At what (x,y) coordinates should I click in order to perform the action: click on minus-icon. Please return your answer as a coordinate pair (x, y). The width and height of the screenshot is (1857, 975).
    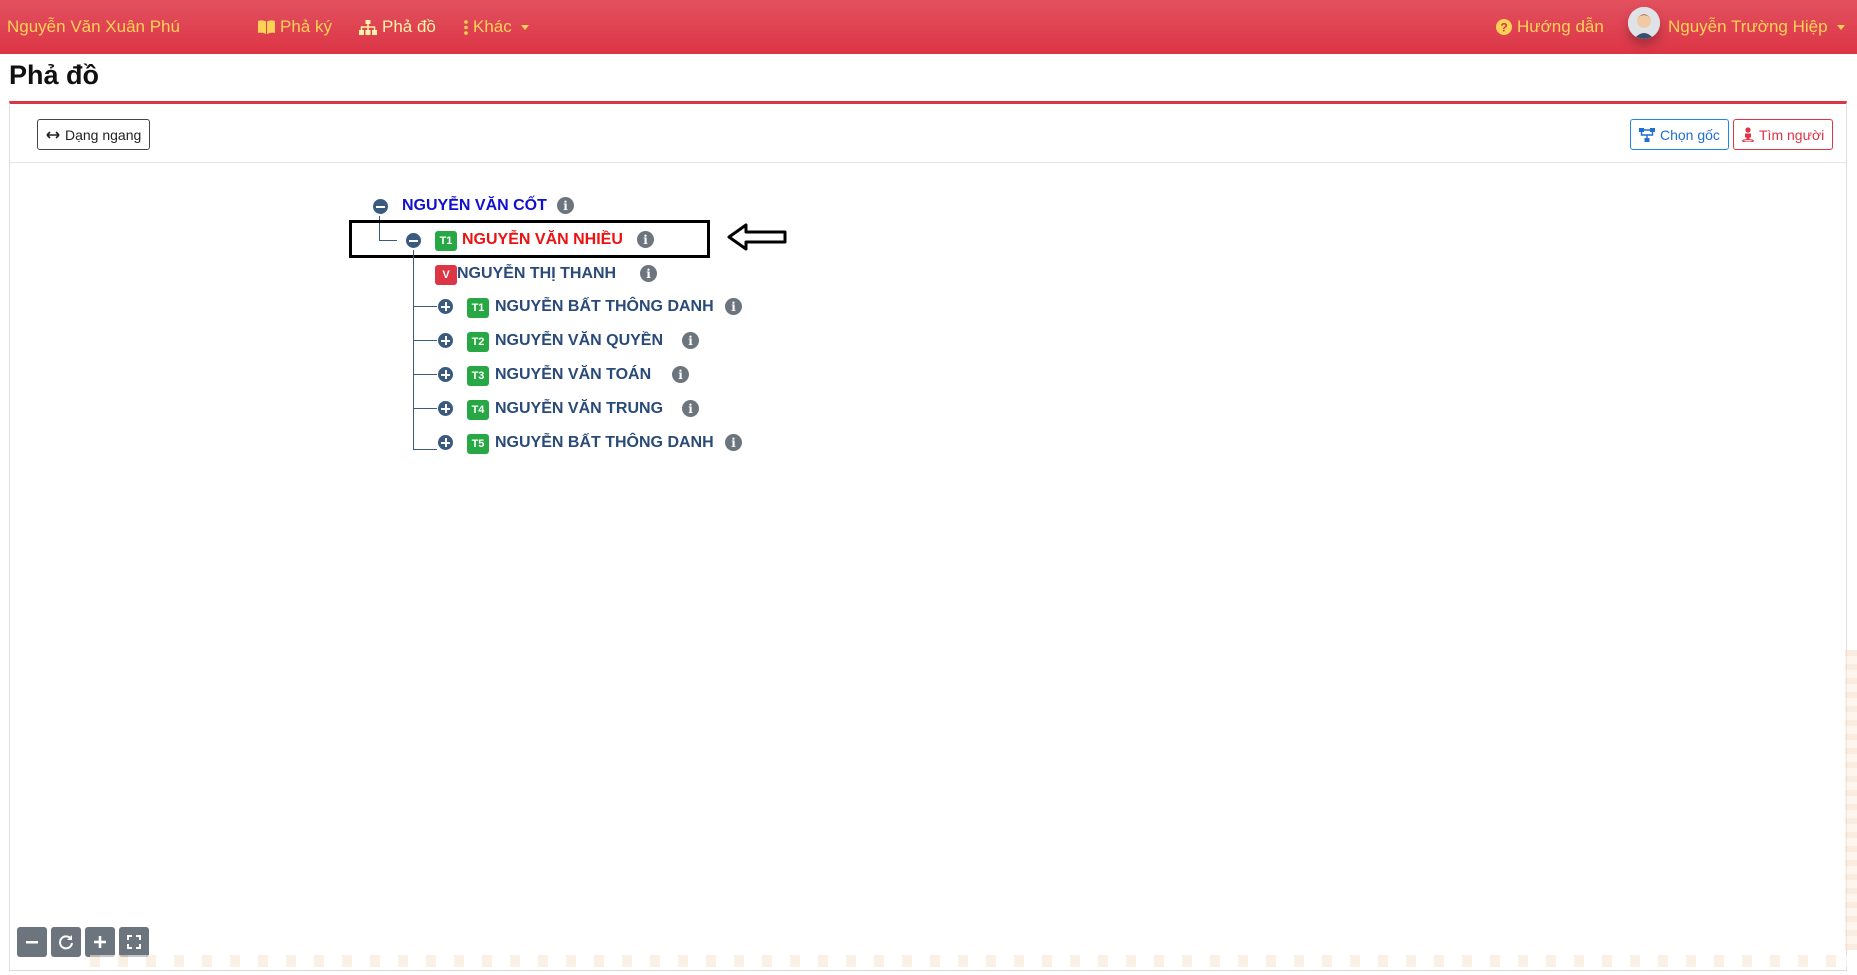
    Looking at the image, I should click on (32, 942).